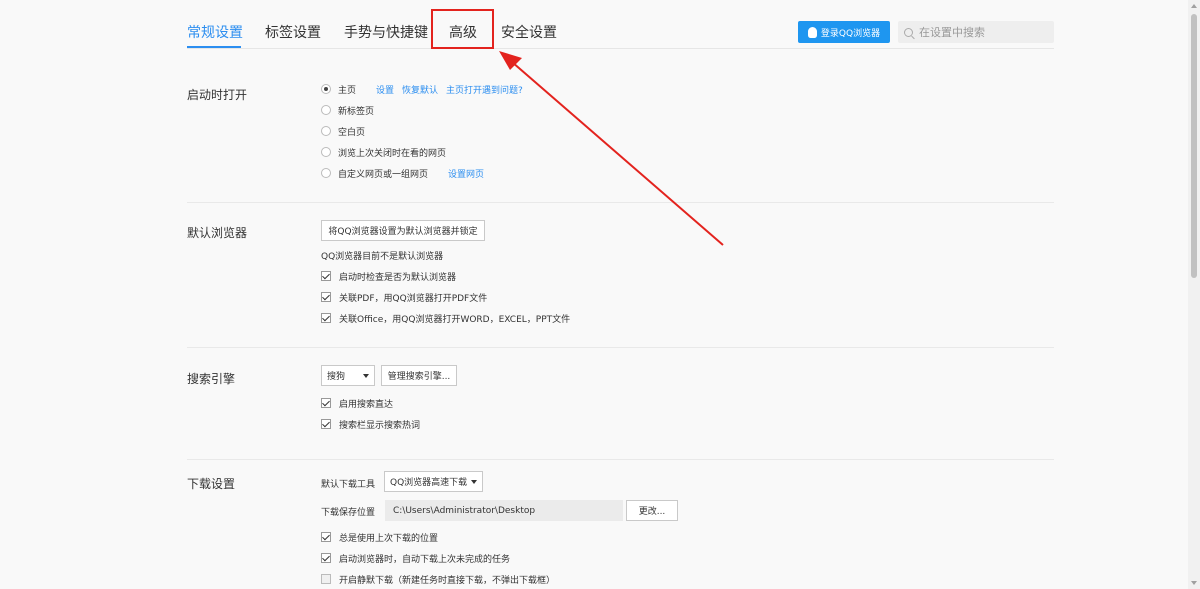  What do you see at coordinates (211, 484) in the screenshot?
I see `section-title-download: 下载设置` at bounding box center [211, 484].